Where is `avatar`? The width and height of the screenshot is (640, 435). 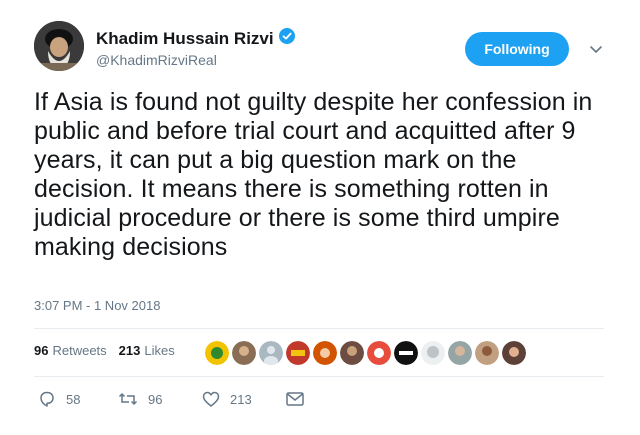 avatar is located at coordinates (59, 46).